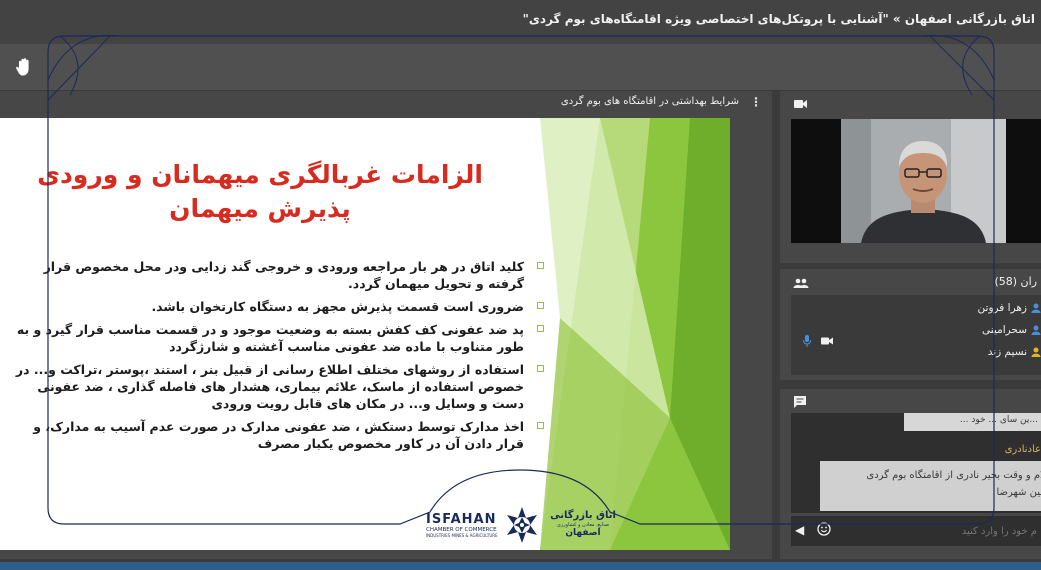  Describe the element at coordinates (461, 519) in the screenshot. I see `logo-english-name: ISFAHAN` at that location.